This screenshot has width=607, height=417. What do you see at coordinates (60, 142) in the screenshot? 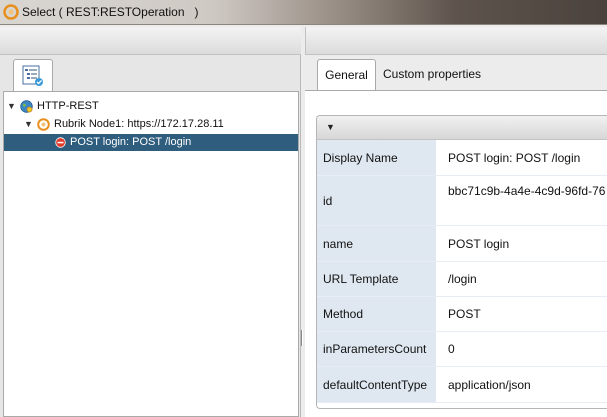
I see `operation-icon` at bounding box center [60, 142].